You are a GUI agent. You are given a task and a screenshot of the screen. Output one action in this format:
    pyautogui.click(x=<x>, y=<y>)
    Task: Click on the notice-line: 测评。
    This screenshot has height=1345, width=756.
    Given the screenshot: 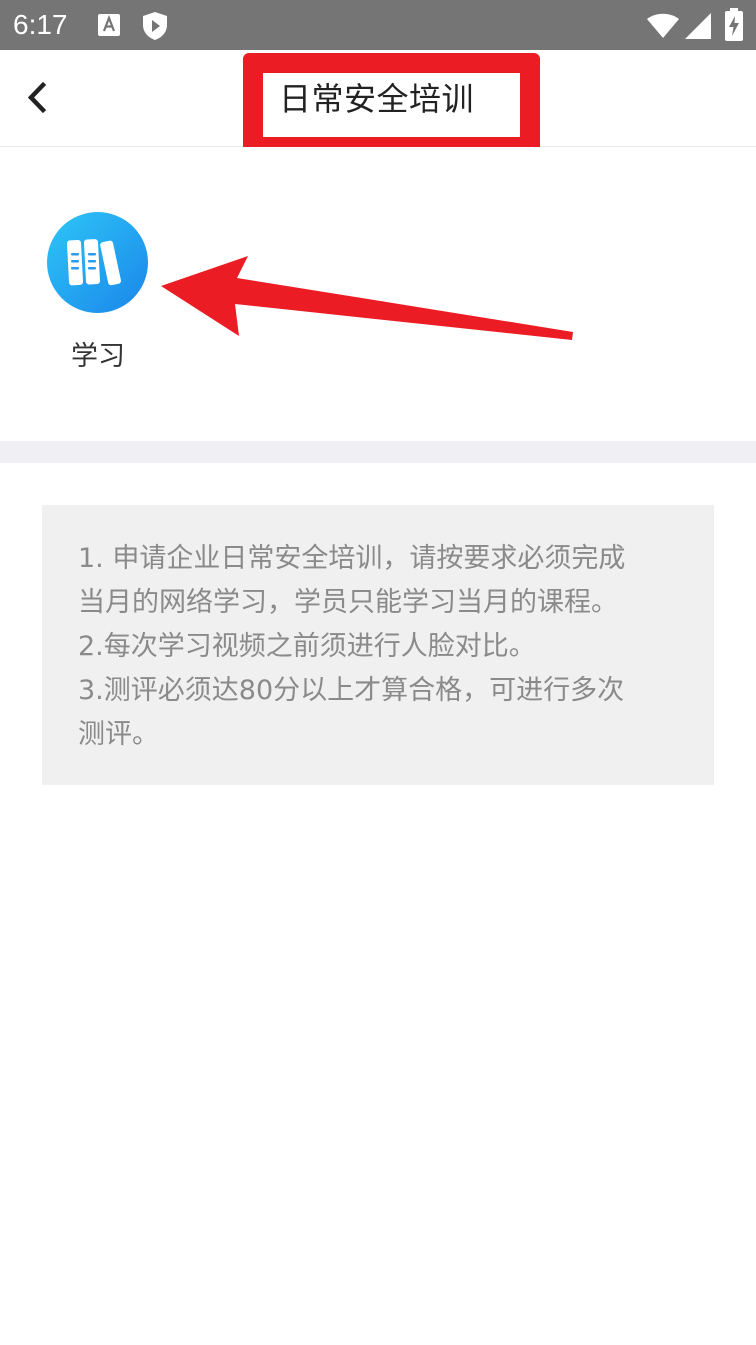 What is the action you would take?
    pyautogui.click(x=118, y=734)
    